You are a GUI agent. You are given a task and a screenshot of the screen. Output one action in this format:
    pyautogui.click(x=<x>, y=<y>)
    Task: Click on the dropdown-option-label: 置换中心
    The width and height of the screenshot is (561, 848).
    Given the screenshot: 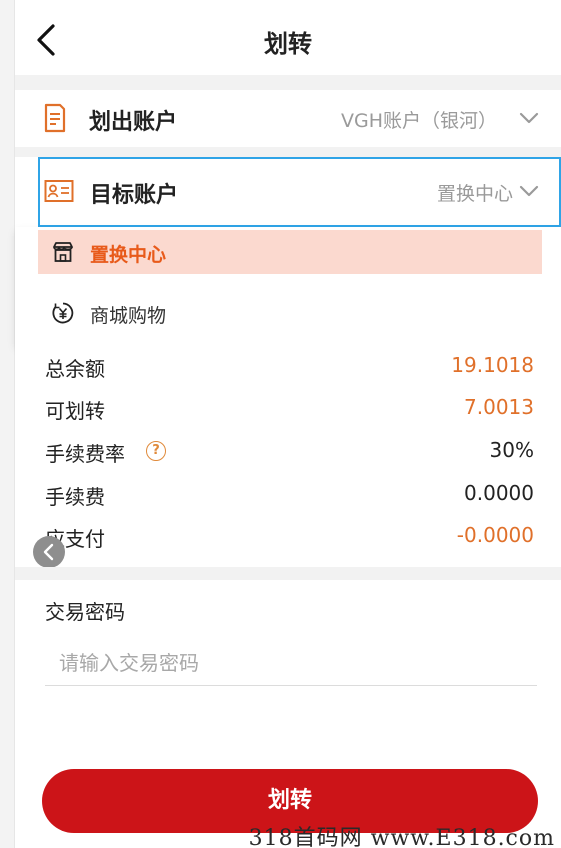 What is the action you would take?
    pyautogui.click(x=128, y=255)
    